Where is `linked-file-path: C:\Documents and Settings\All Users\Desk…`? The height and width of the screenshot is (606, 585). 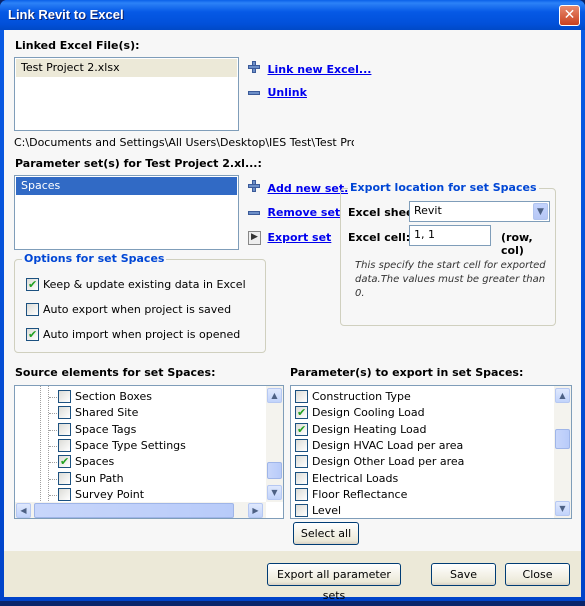 linked-file-path: C:\Documents and Settings\All Users\Desk… is located at coordinates (184, 142).